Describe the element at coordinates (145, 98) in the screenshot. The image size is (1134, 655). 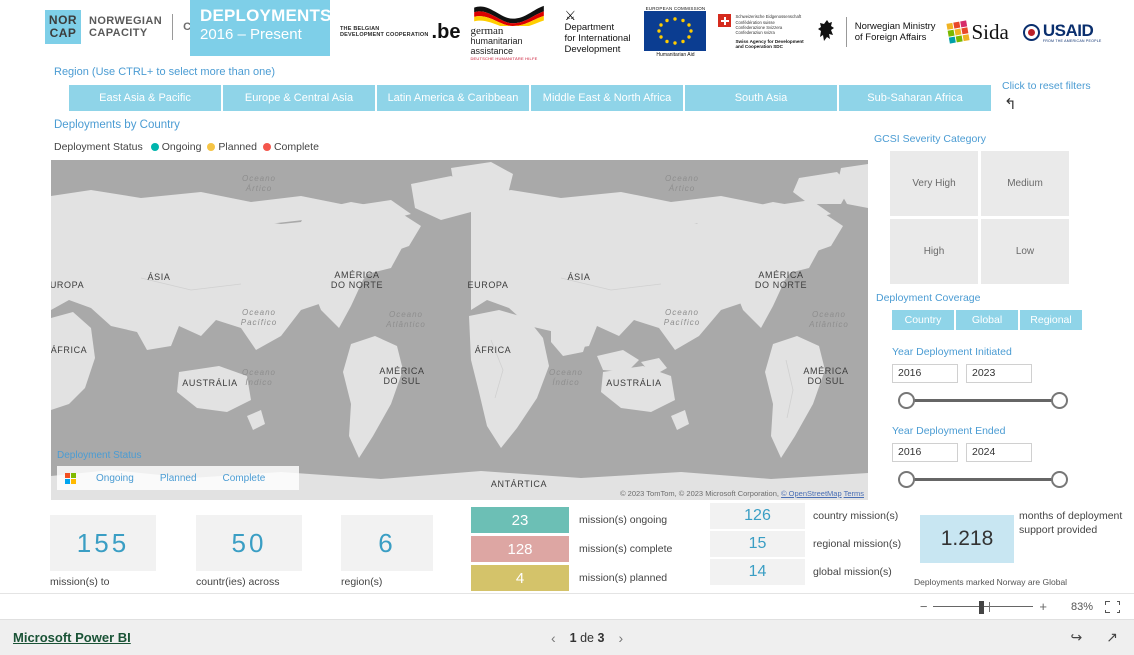
I see `region-button-east-asia-pacific: East Asia & Pacific` at that location.